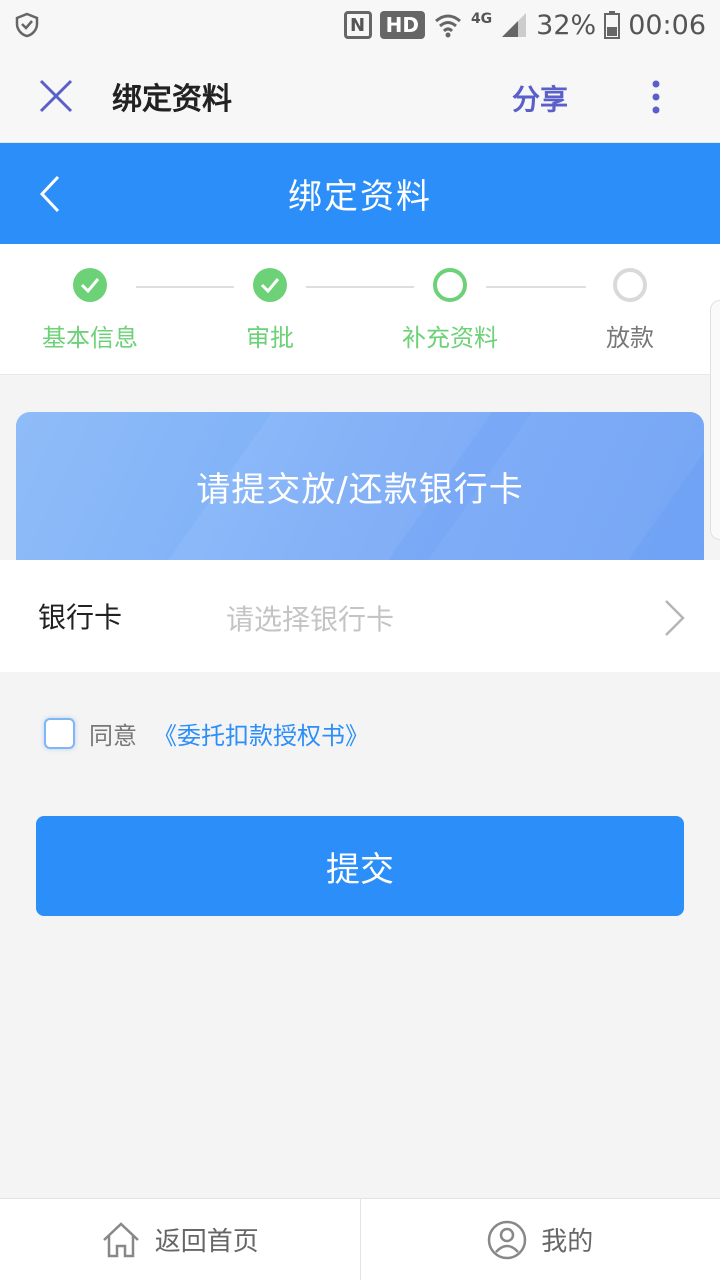 The height and width of the screenshot is (1280, 720). Describe the element at coordinates (630, 310) in the screenshot. I see `step-loan: 放款` at that location.